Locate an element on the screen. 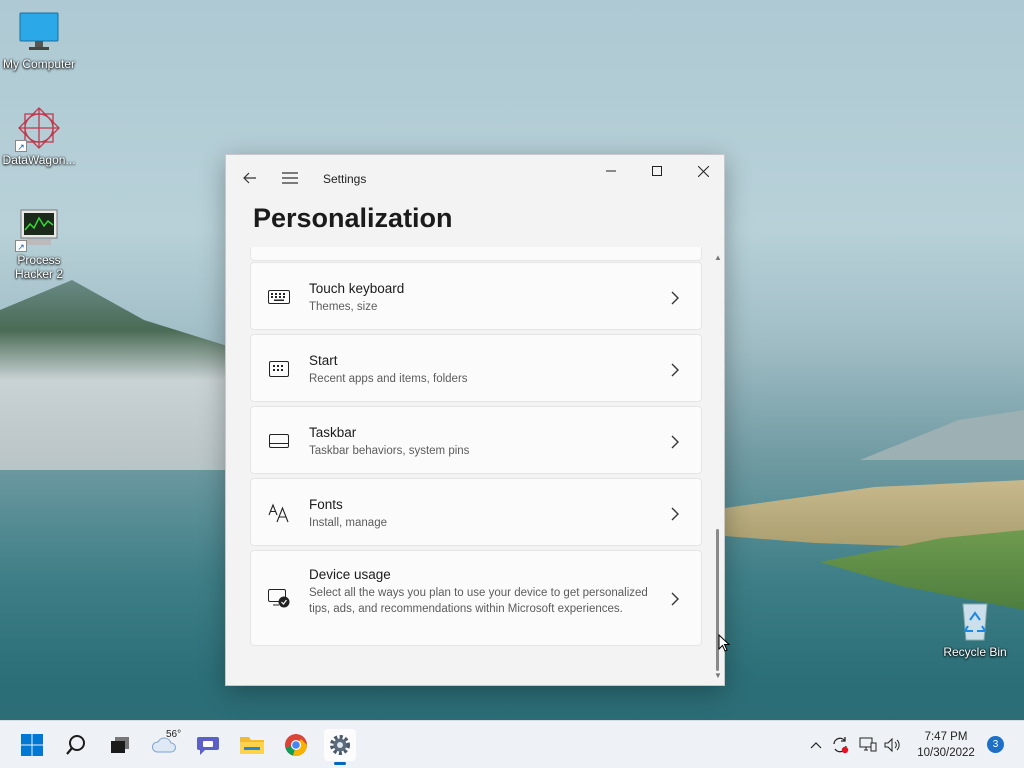 This screenshot has width=1024, height=768. list-item-label: Touch keyboard is located at coordinates (357, 288).